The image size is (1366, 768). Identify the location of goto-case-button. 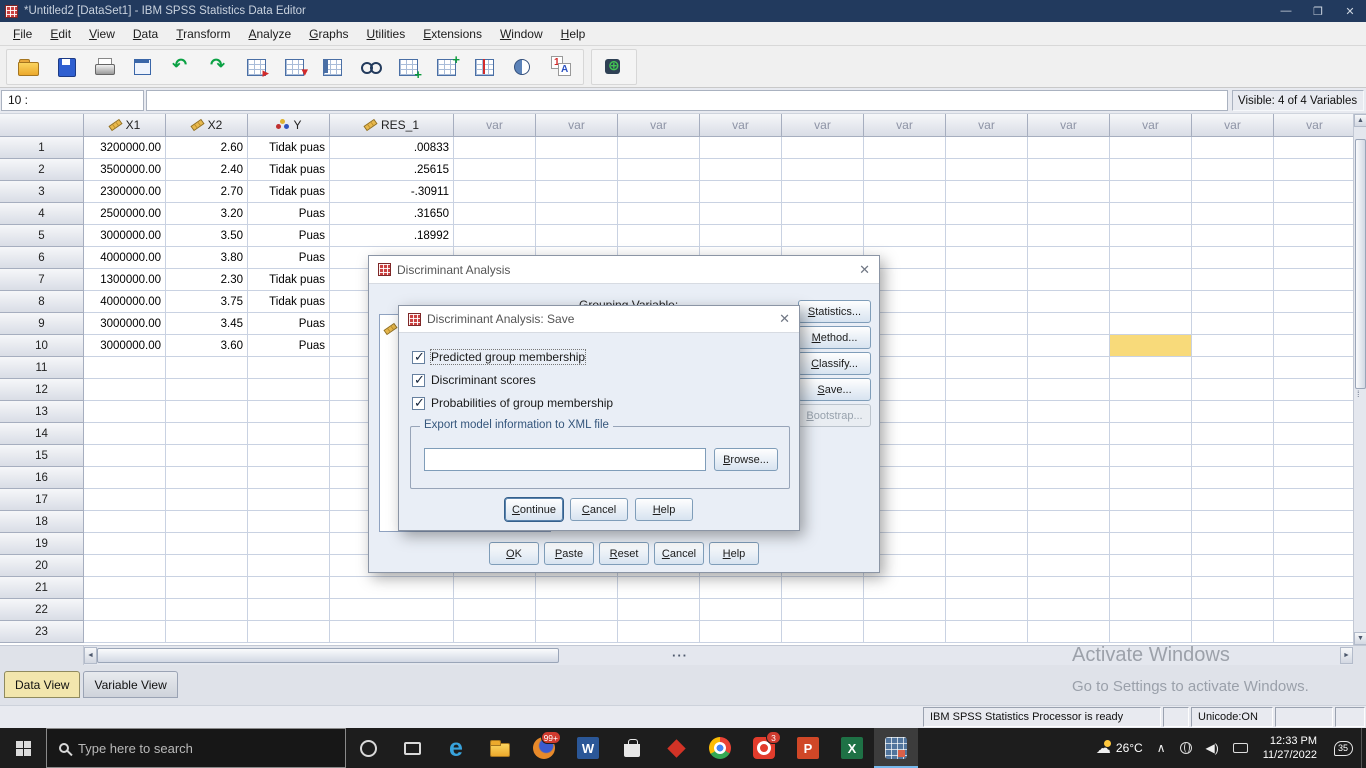
(257, 67).